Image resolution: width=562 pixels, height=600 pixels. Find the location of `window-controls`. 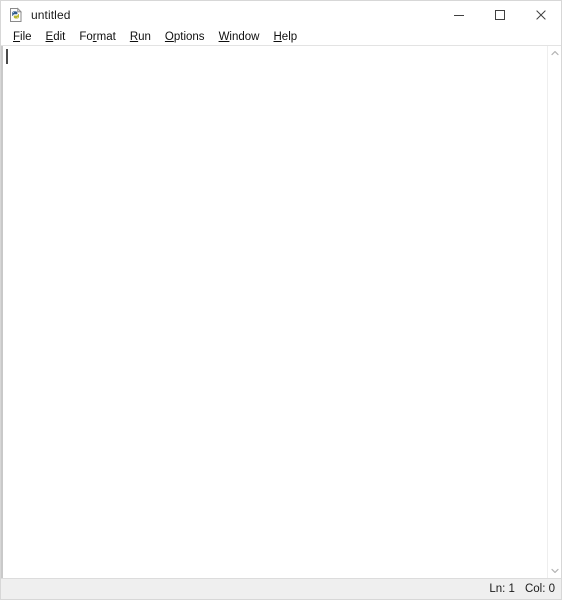

window-controls is located at coordinates (499, 14).